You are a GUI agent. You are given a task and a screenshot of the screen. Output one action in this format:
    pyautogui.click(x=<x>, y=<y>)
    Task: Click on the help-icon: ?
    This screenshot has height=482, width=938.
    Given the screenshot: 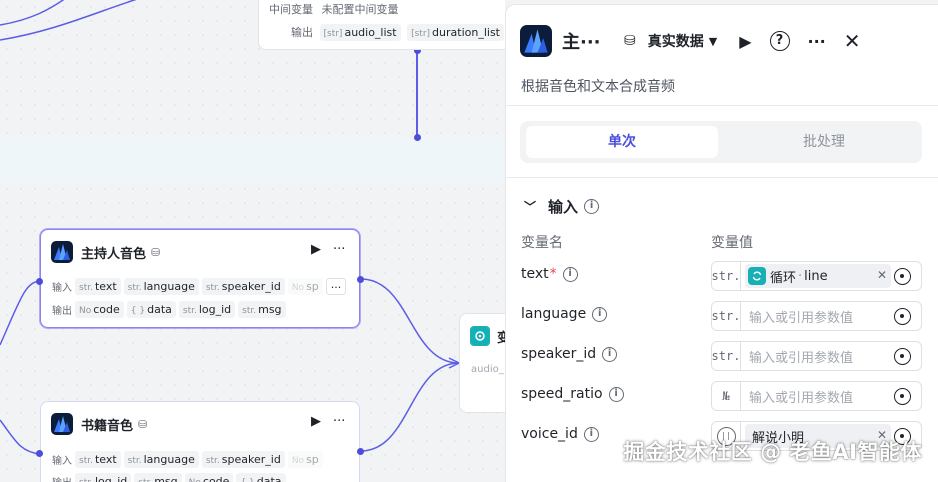 What is the action you would take?
    pyautogui.click(x=779, y=41)
    